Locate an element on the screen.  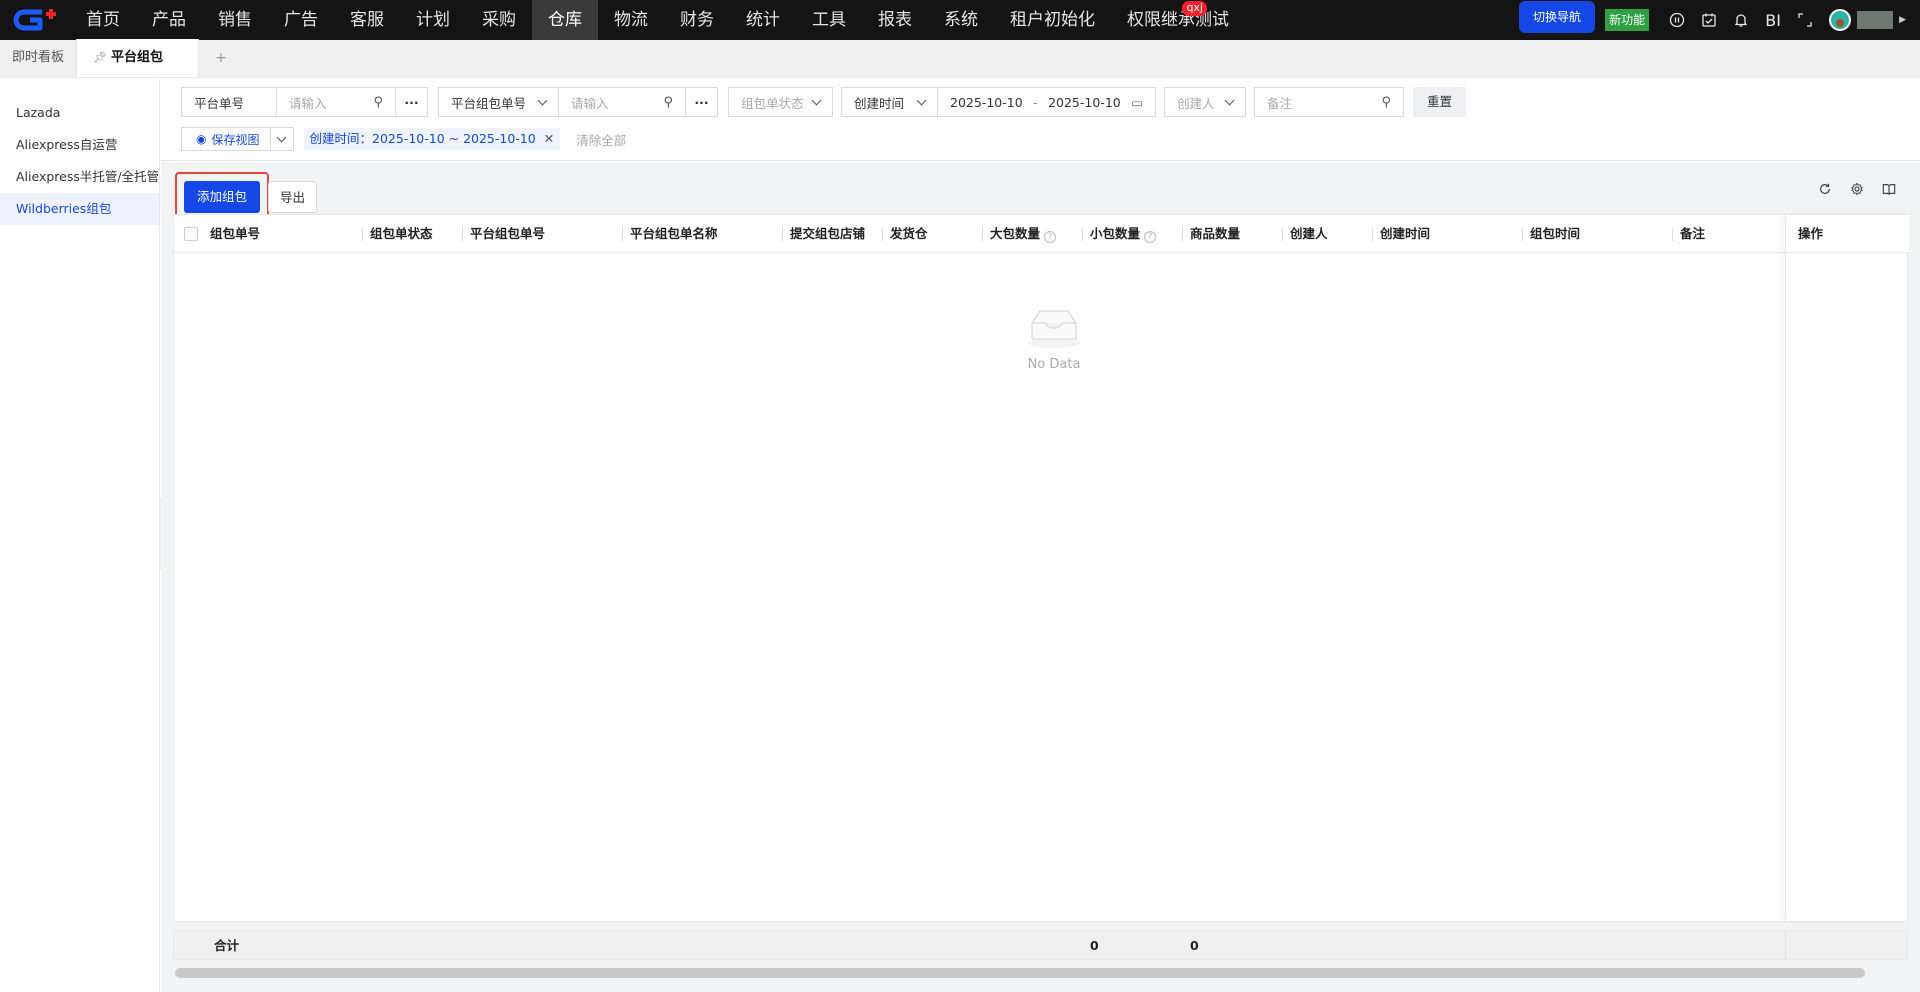
save-view-toggle is located at coordinates (282, 139).